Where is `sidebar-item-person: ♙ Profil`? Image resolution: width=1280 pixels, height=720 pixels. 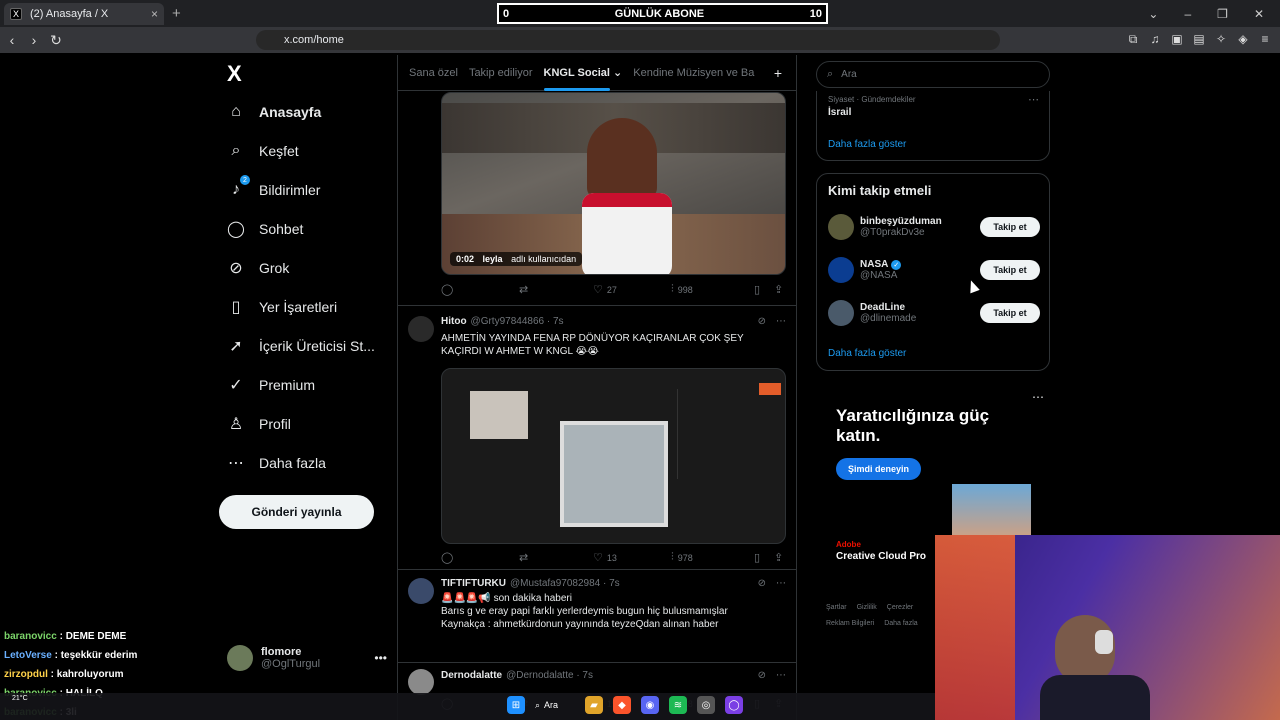
sidebar-item-person: ♙ Profil is located at coordinates (259, 424).